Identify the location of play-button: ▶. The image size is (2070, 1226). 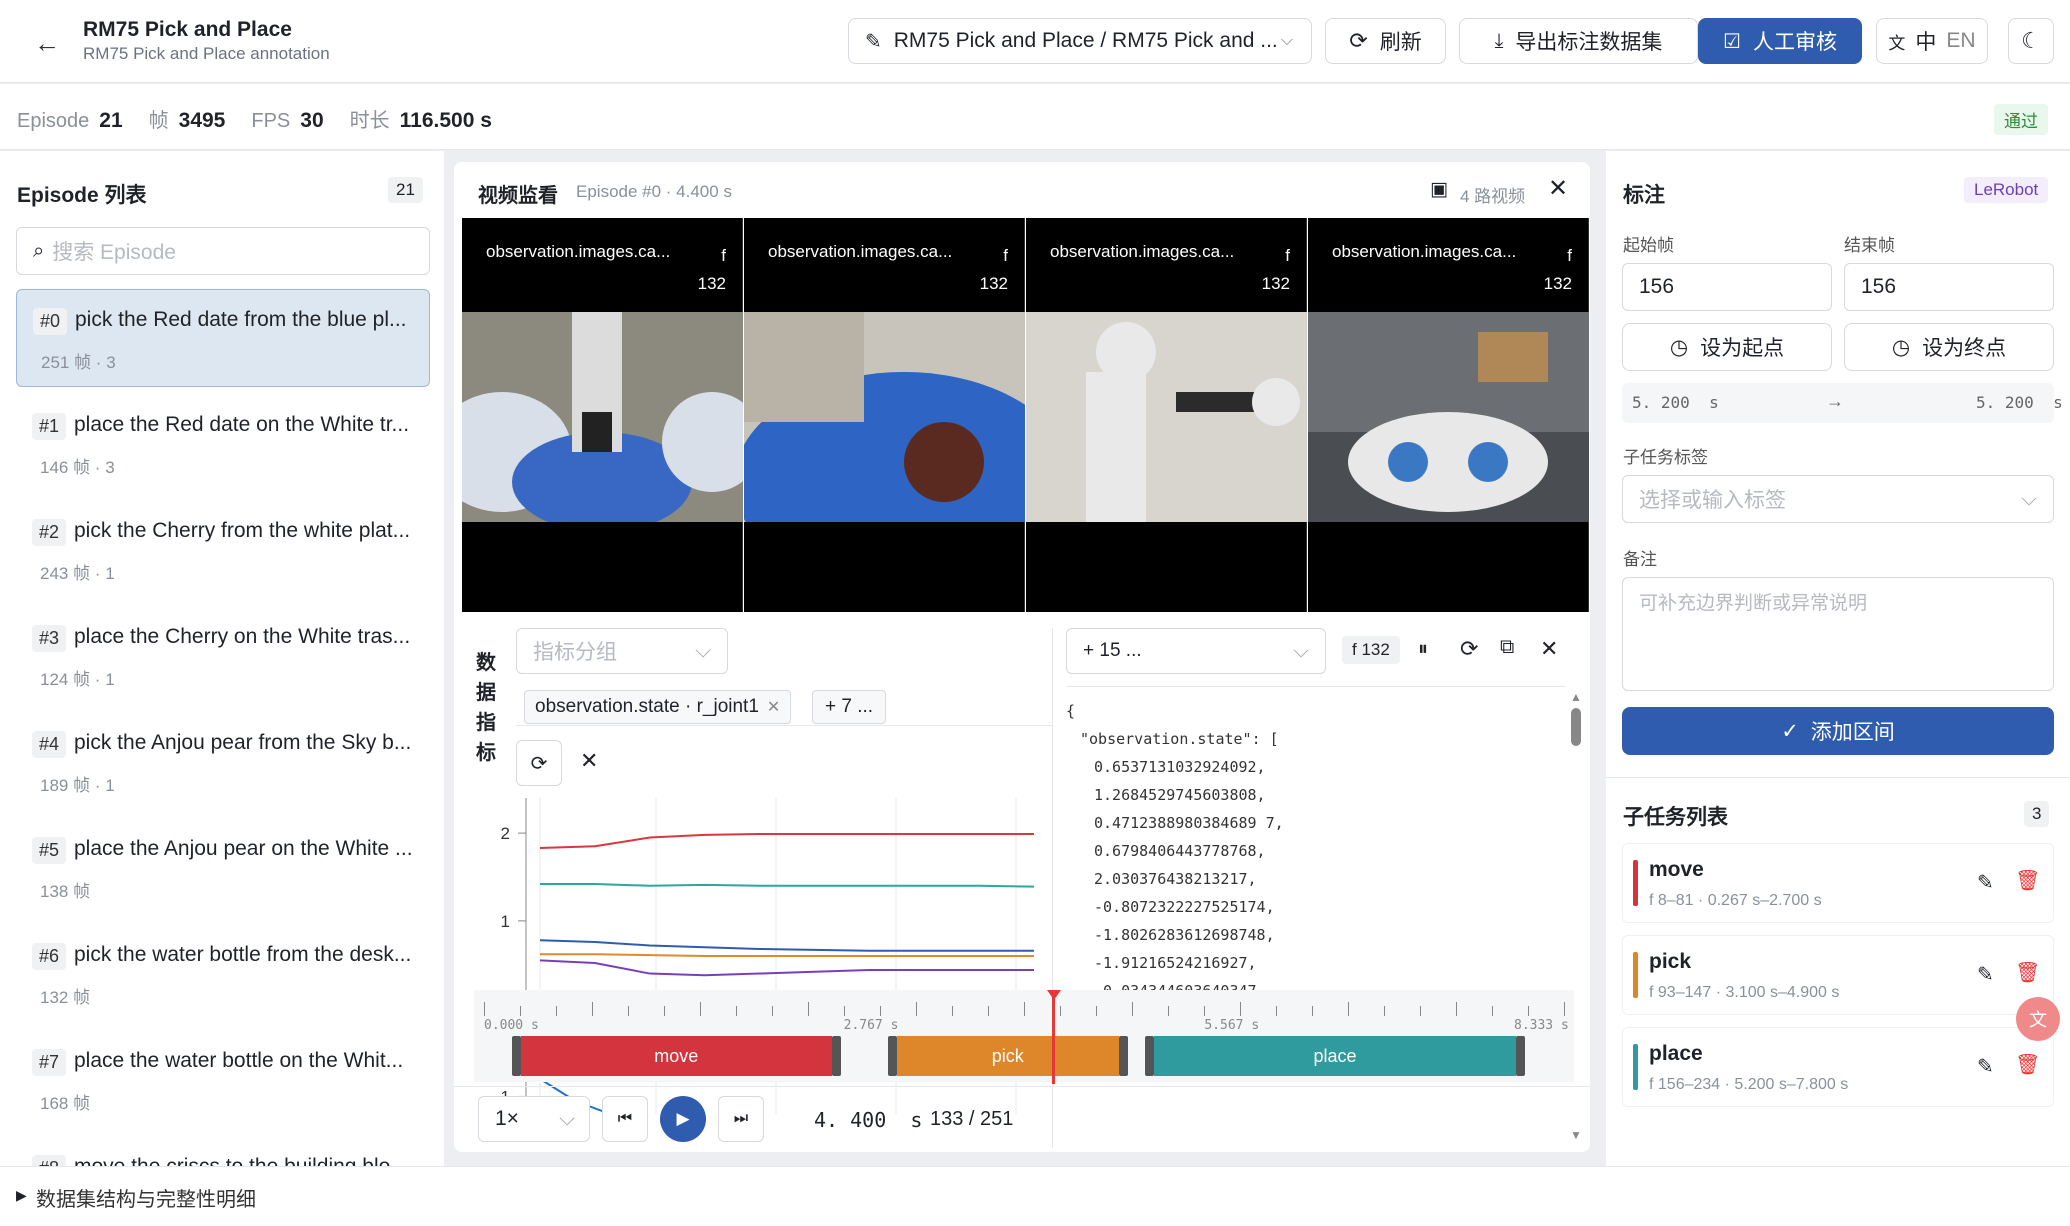
(683, 1119).